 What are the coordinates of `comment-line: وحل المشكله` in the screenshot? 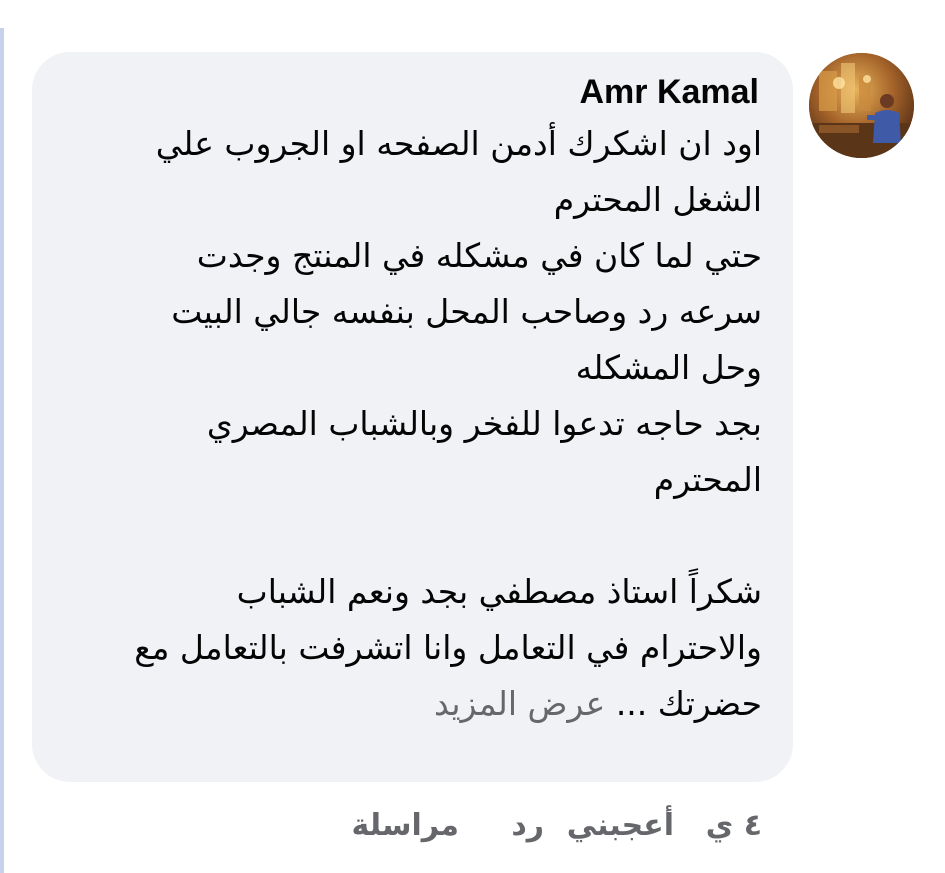 It's located at (668, 367).